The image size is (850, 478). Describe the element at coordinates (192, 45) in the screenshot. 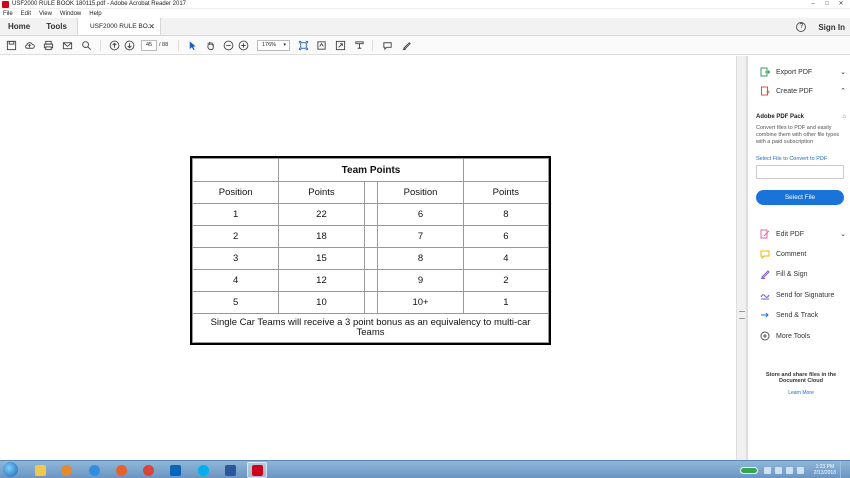

I see `select-cursor-icon` at that location.